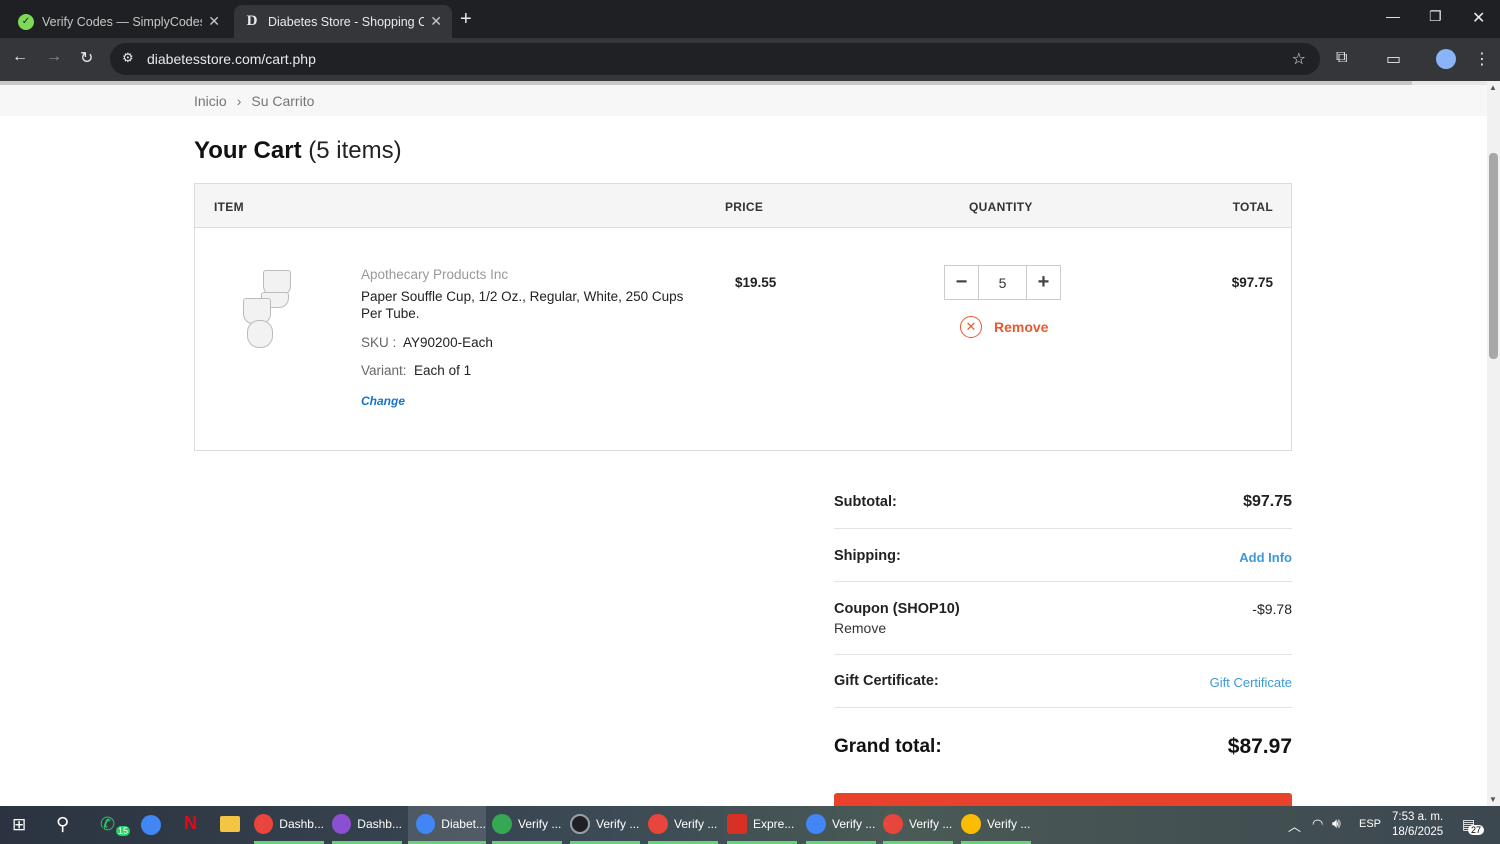 The image size is (1500, 844). What do you see at coordinates (270, 309) in the screenshot?
I see `product-image` at bounding box center [270, 309].